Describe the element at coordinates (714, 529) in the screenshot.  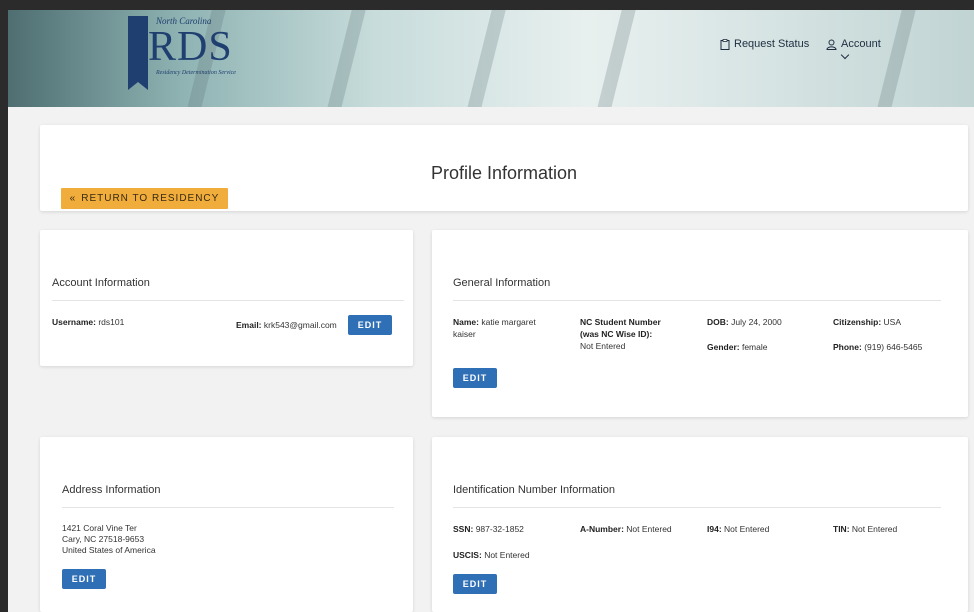
I see `i94-label: I94:` at that location.